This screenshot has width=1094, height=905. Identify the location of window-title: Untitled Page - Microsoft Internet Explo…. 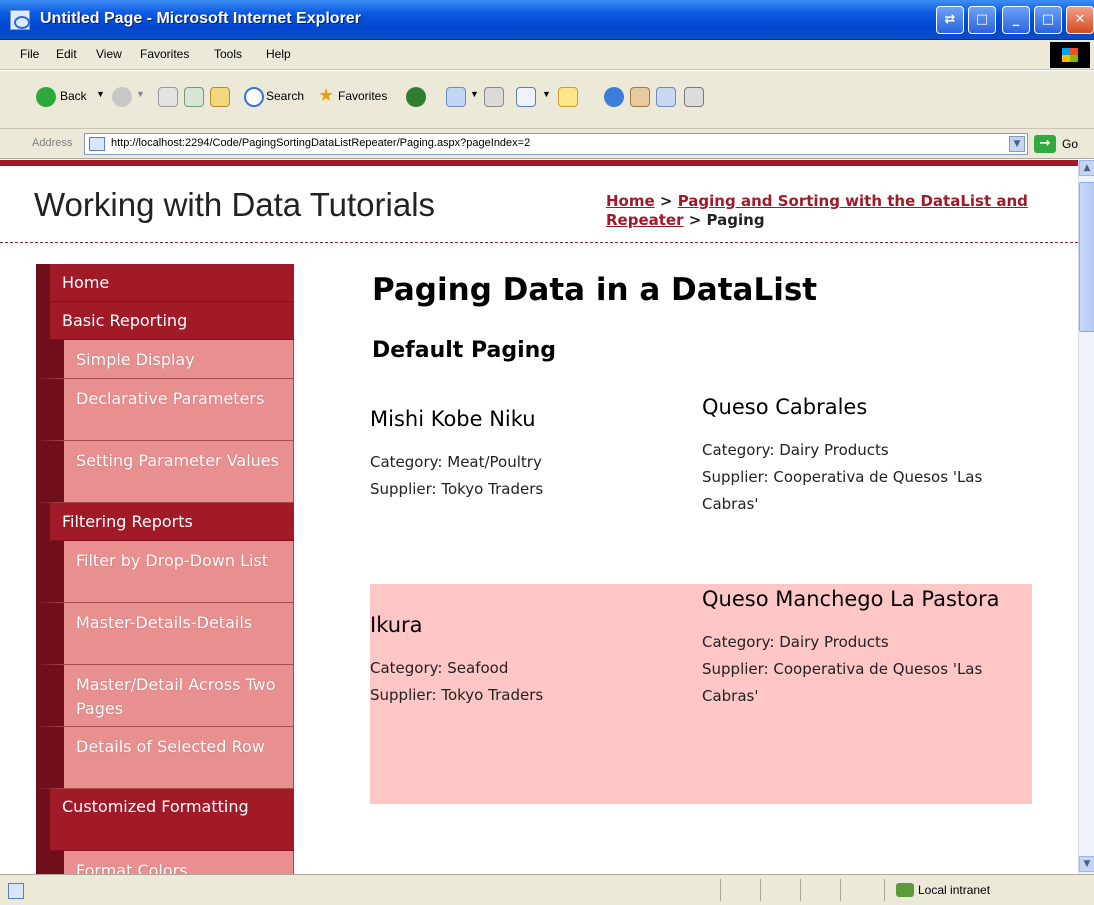
(200, 18).